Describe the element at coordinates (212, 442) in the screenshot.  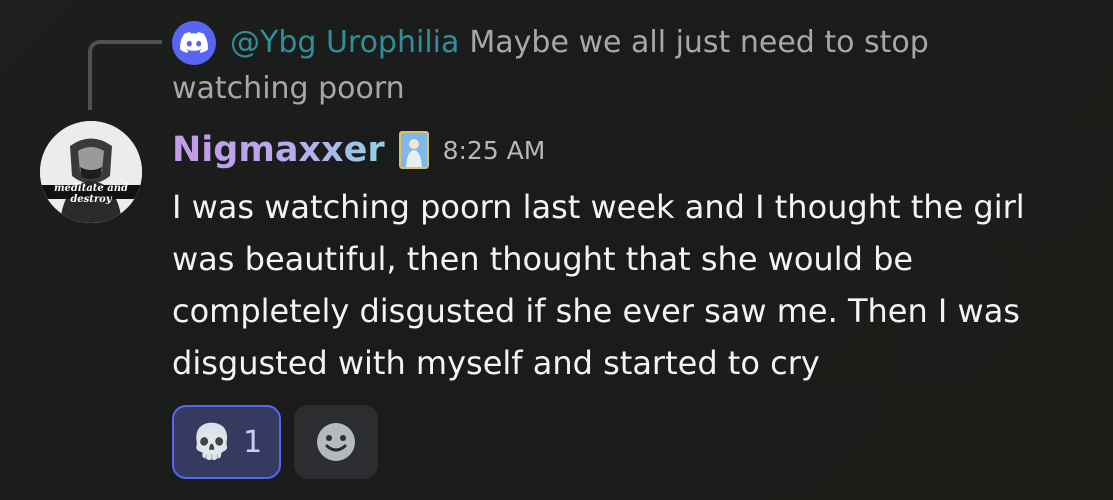
I see `skull-emoji: 💀` at that location.